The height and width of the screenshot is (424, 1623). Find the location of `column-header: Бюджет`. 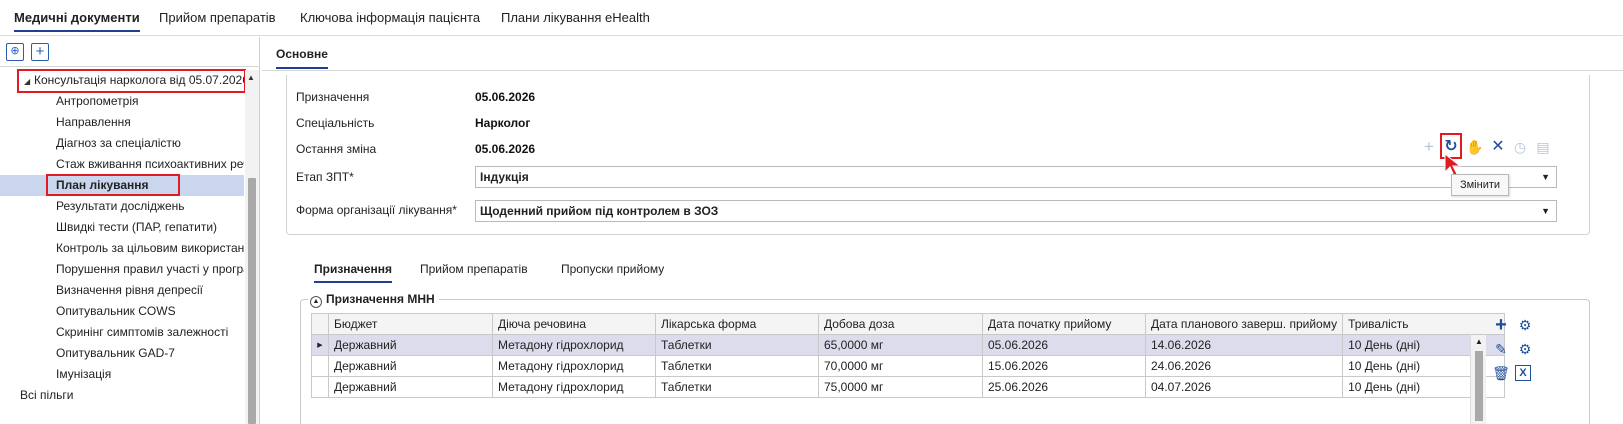

column-header: Бюджет is located at coordinates (410, 324).